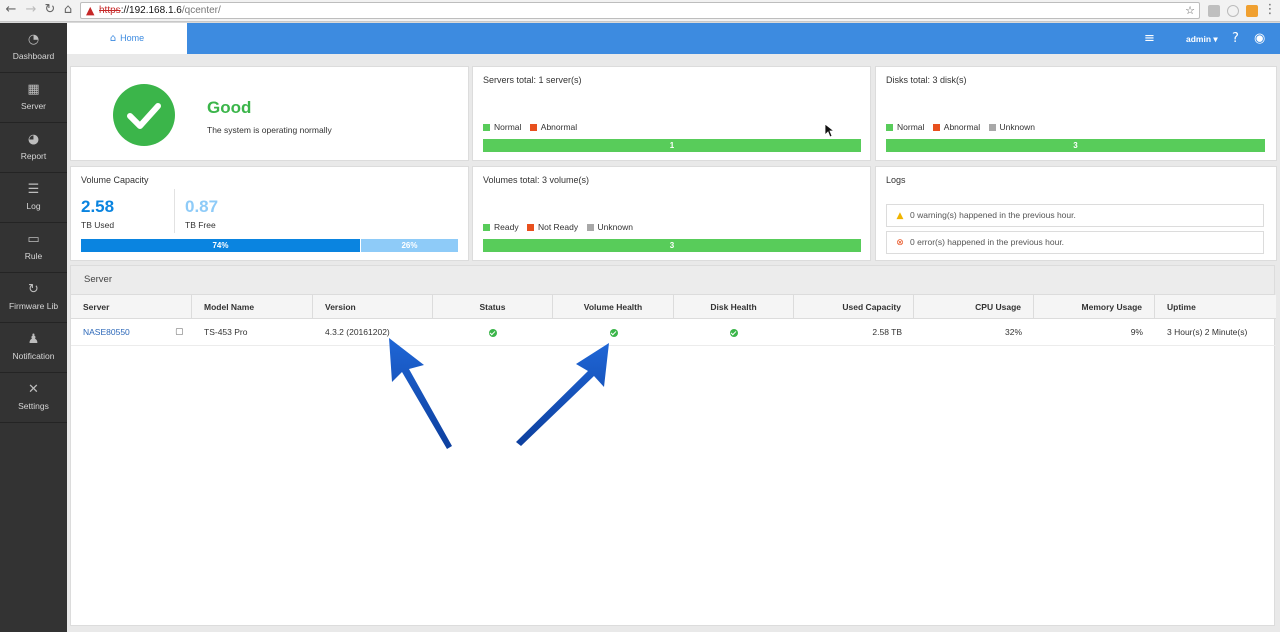 This screenshot has height=632, width=1280. What do you see at coordinates (562, 394) in the screenshot?
I see `annotation-arrow-volume-health` at bounding box center [562, 394].